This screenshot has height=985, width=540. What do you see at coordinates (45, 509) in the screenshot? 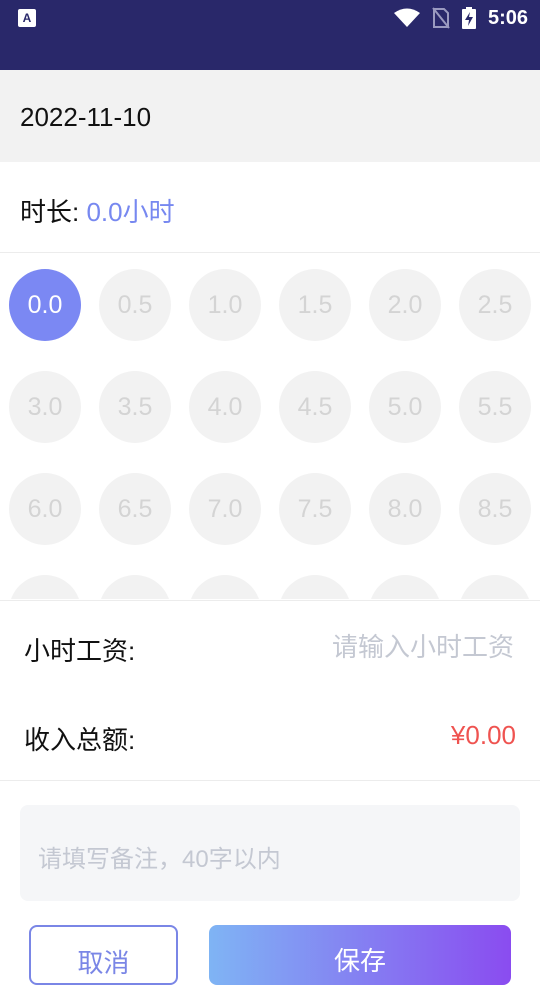
I see `hour-option: 6.0` at bounding box center [45, 509].